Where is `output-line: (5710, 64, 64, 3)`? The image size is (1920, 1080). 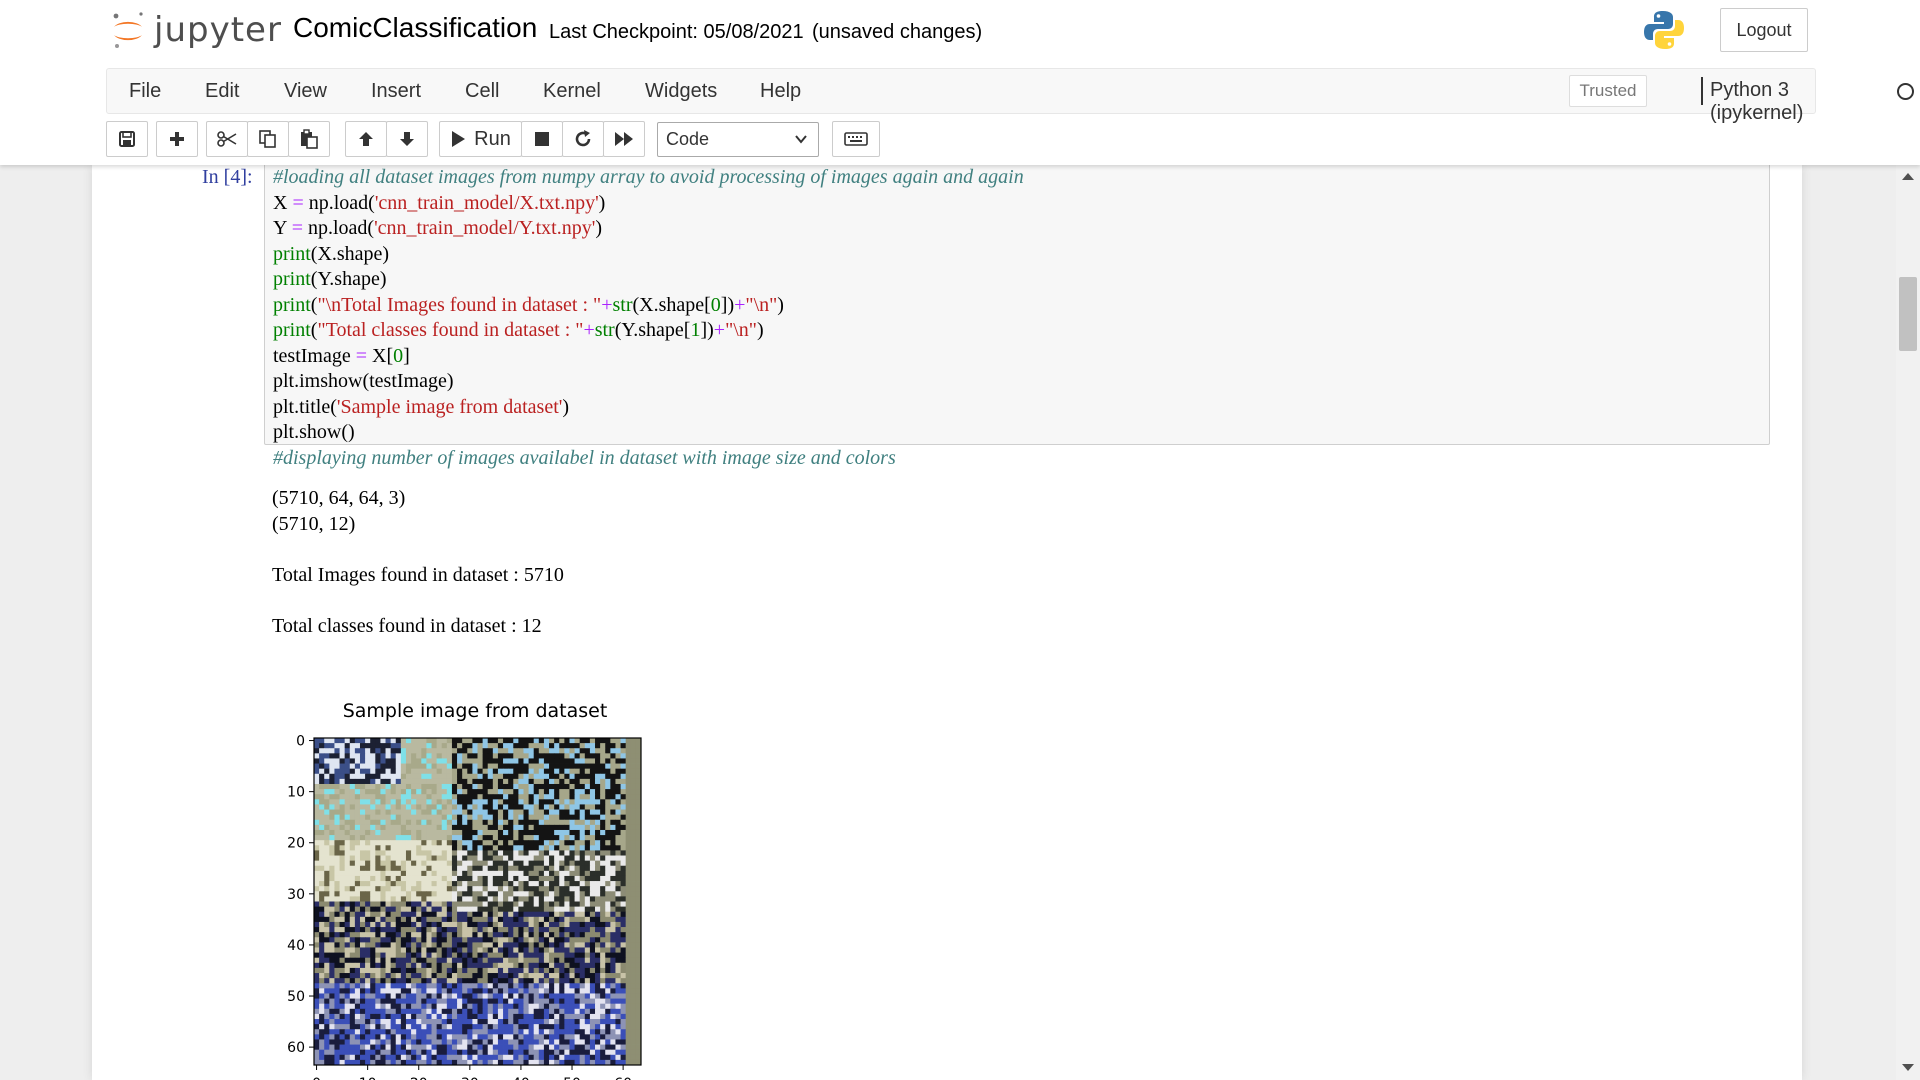
output-line: (5710, 64, 64, 3) is located at coordinates (339, 498).